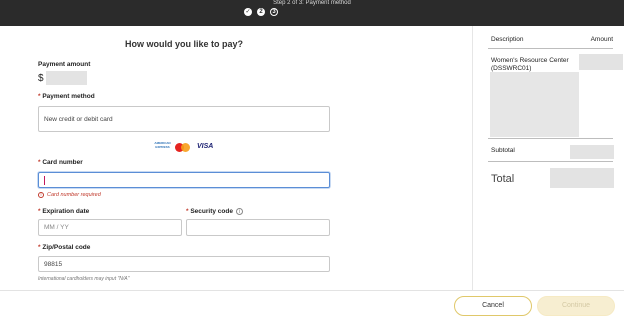 The height and width of the screenshot is (330, 624). Describe the element at coordinates (214, 211) in the screenshot. I see `security-code-label: * Security code i` at that location.